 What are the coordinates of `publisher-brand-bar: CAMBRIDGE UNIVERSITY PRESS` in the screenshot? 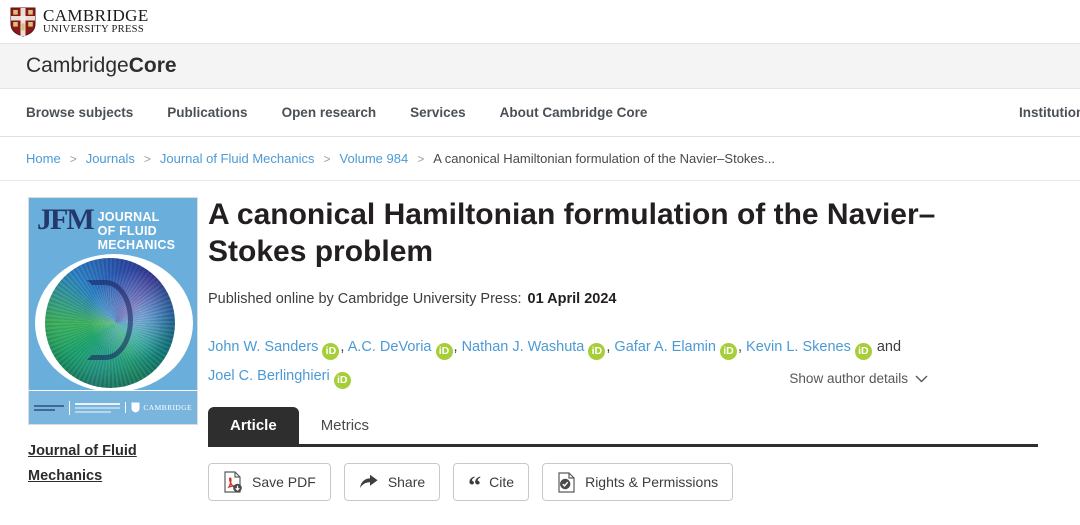 It's located at (540, 21).